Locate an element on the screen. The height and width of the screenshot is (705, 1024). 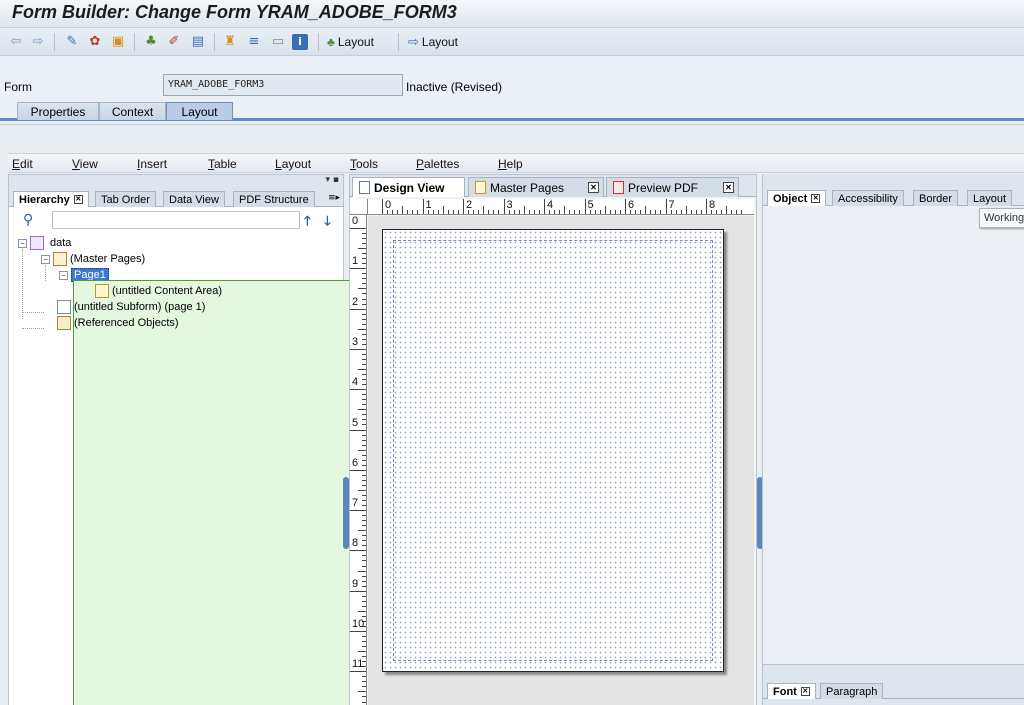
tree-node-master-pages: − (Master Pages) is located at coordinates (93, 259).